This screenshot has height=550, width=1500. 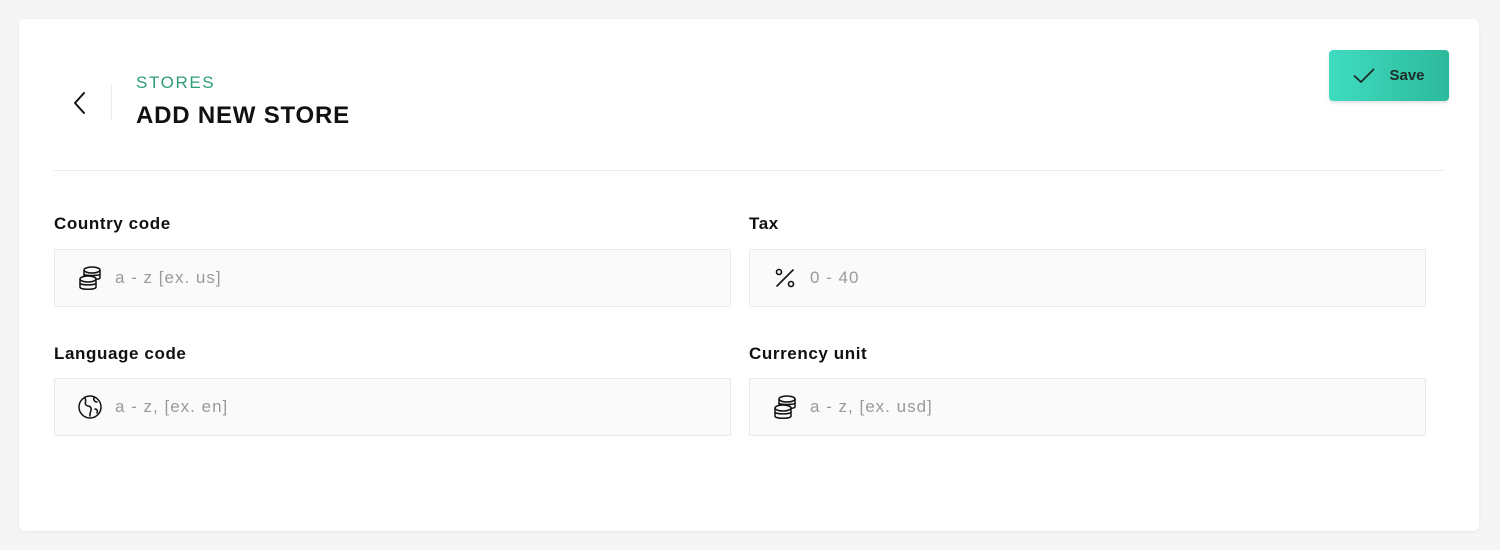 What do you see at coordinates (415, 278) in the screenshot?
I see `country-code-input` at bounding box center [415, 278].